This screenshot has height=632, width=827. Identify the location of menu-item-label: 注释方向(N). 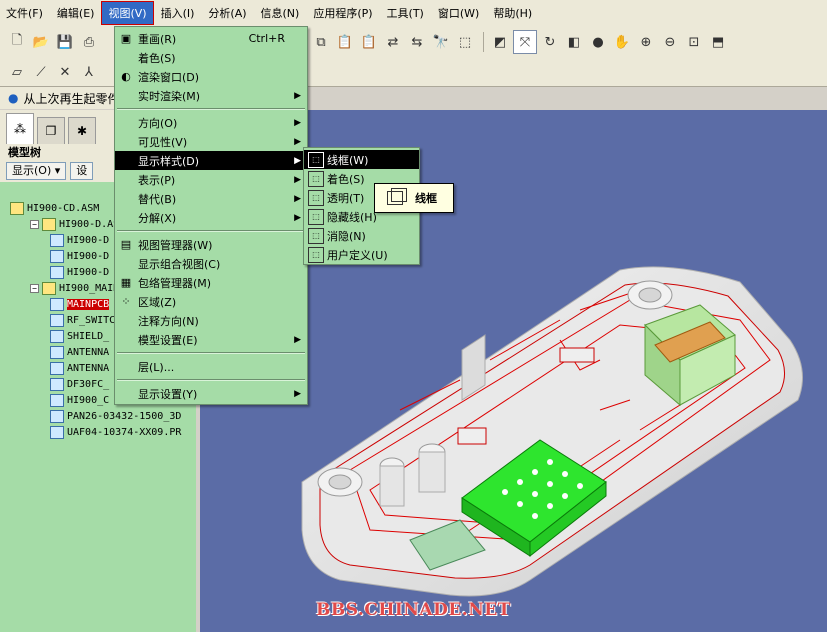
(168, 321).